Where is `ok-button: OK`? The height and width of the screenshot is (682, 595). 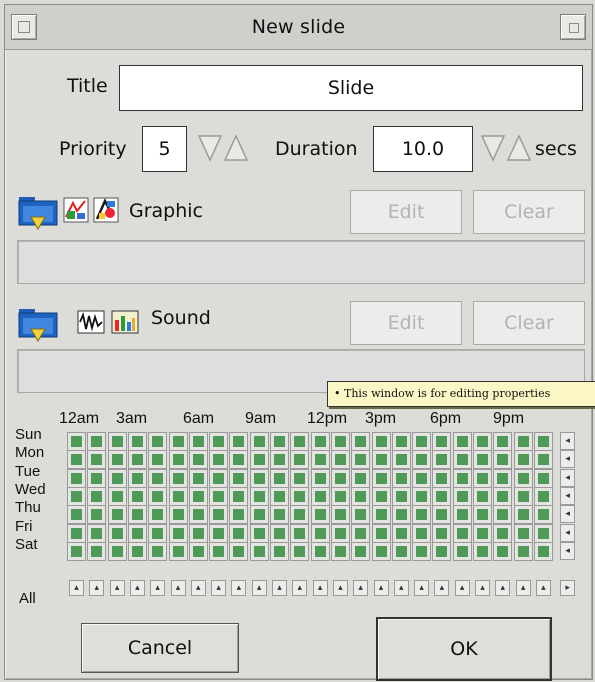
ok-button: OK is located at coordinates (464, 649).